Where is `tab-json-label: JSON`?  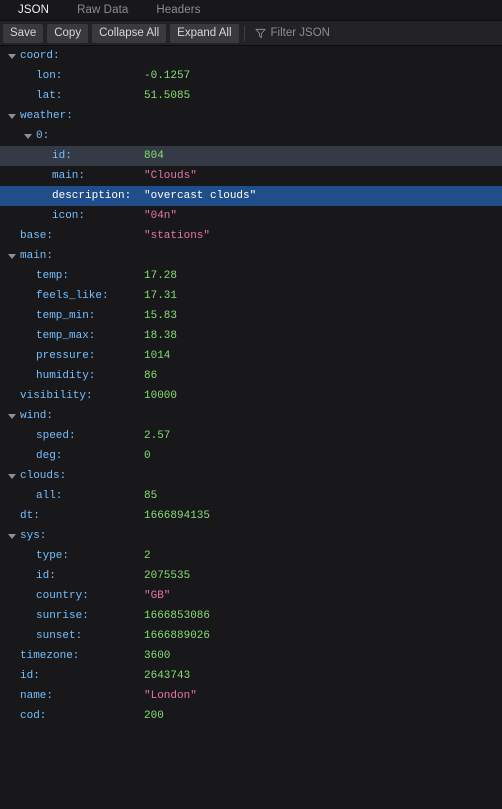 tab-json-label: JSON is located at coordinates (34, 10).